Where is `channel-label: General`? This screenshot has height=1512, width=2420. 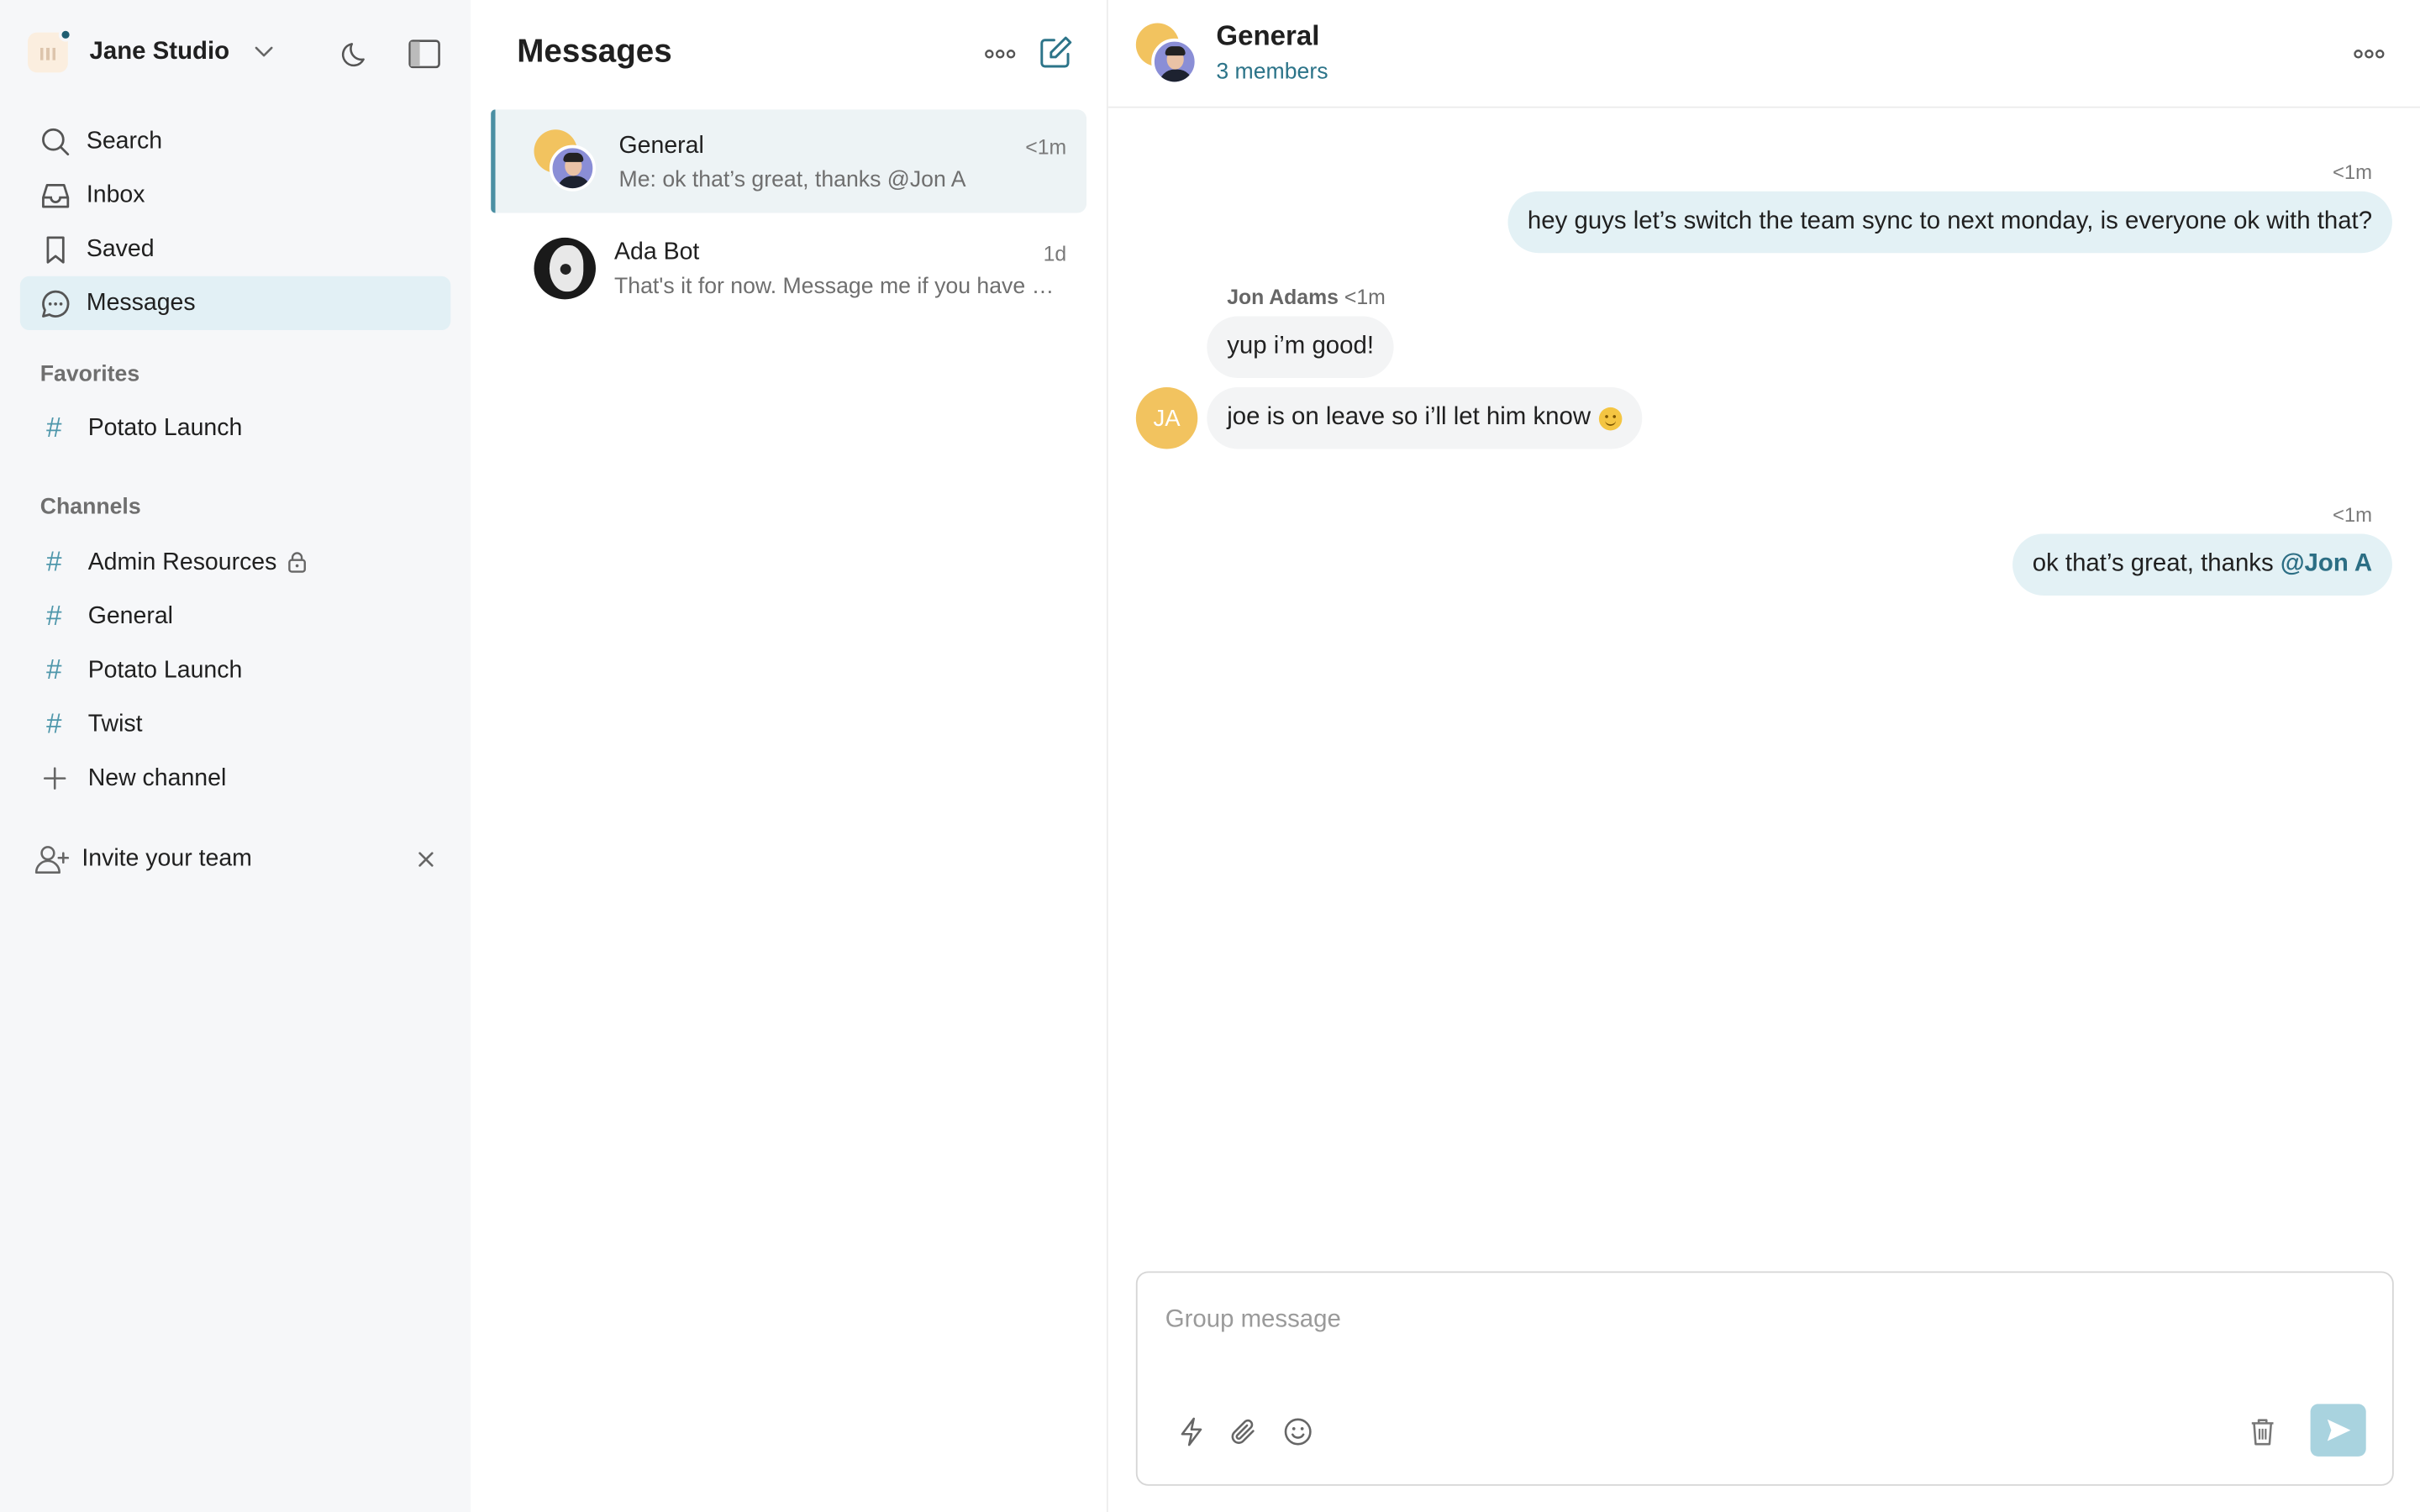
channel-label: General is located at coordinates (130, 615).